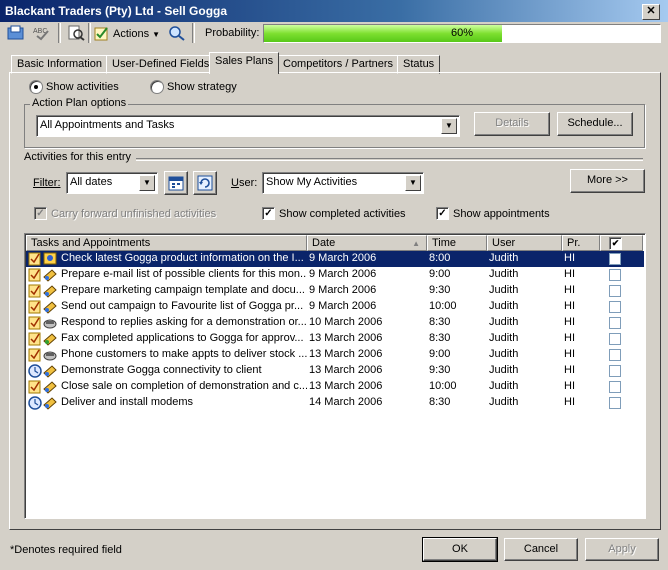 This screenshot has width=668, height=570. What do you see at coordinates (66, 550) in the screenshot?
I see `required-field-note: *Denotes required field` at bounding box center [66, 550].